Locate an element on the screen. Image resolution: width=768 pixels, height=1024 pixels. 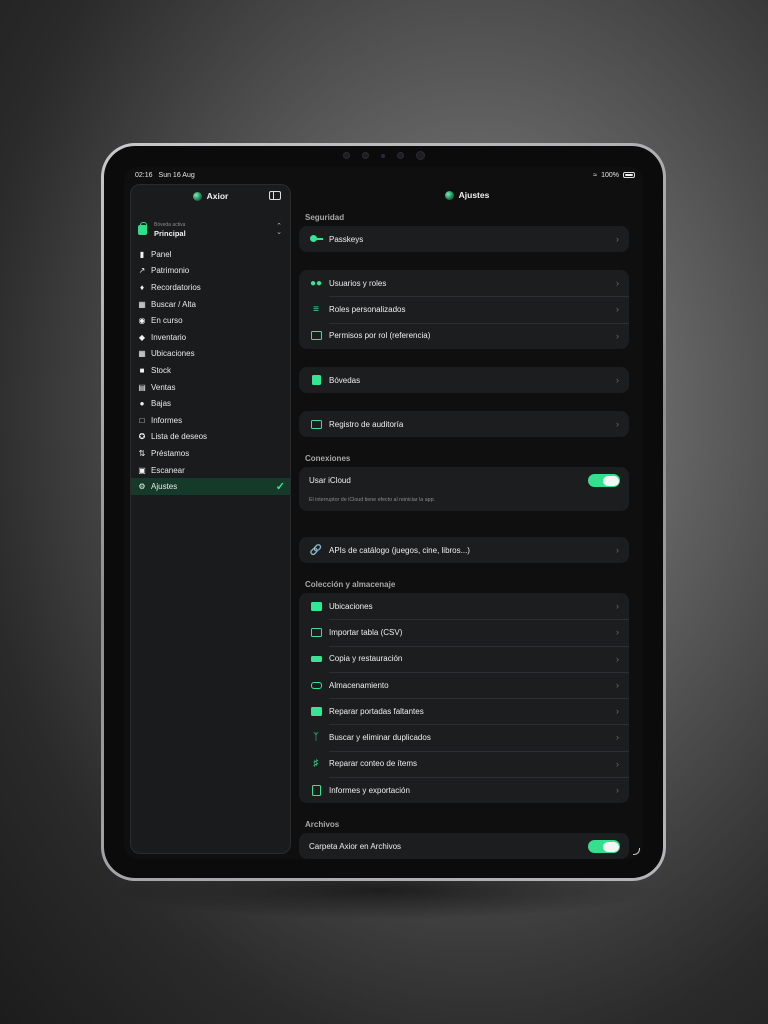
sidebar-item-label: Panel is located at coordinates (161, 254).